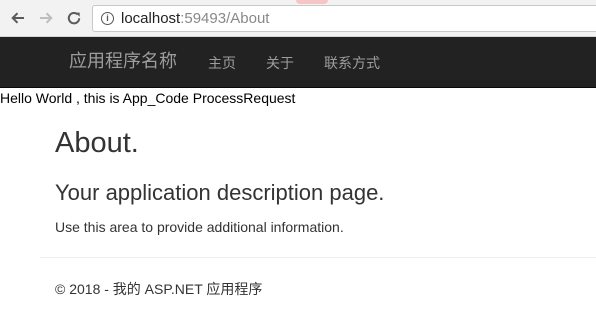  I want to click on nav-link-home: 主页, so click(222, 63).